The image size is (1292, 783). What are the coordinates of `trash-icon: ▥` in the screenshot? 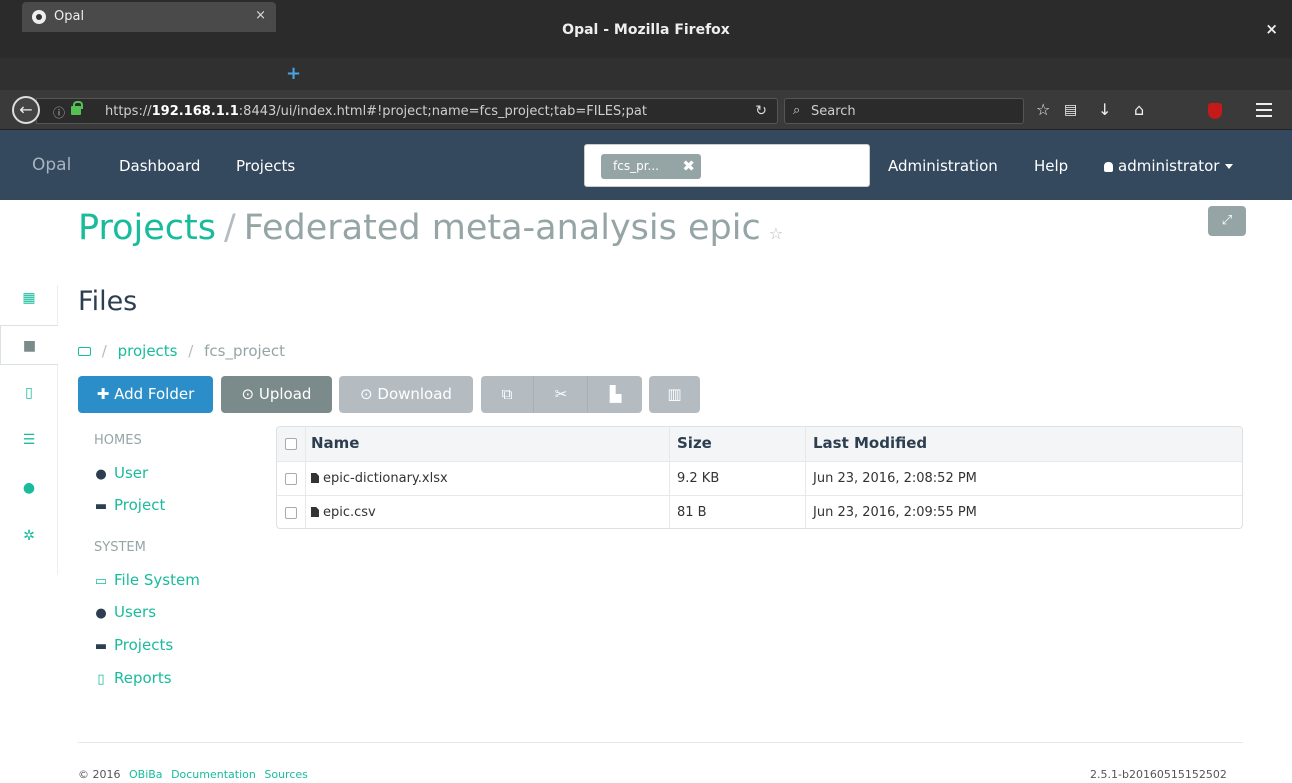 It's located at (674, 394).